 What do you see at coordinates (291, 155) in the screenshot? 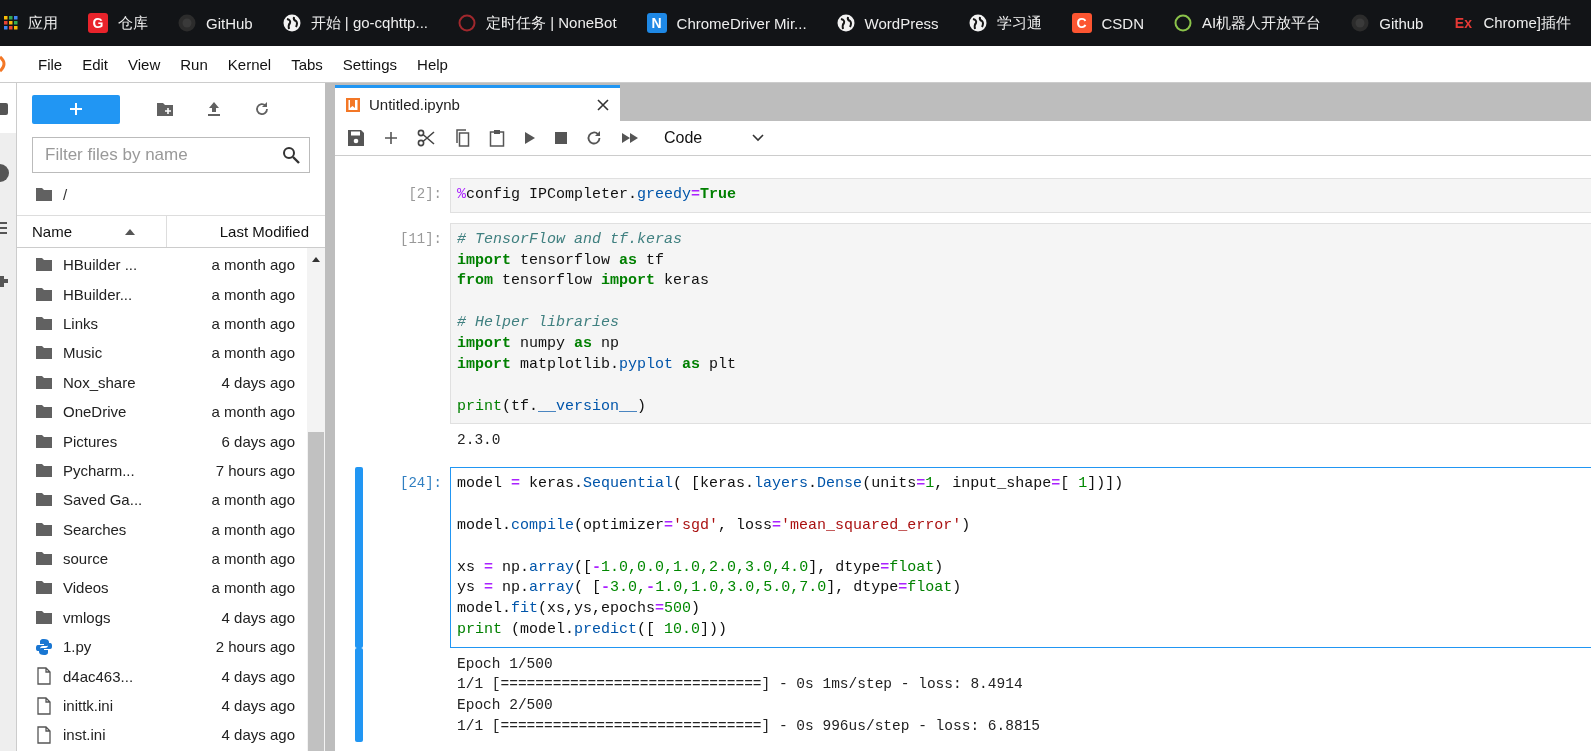
I see `search-icon` at bounding box center [291, 155].